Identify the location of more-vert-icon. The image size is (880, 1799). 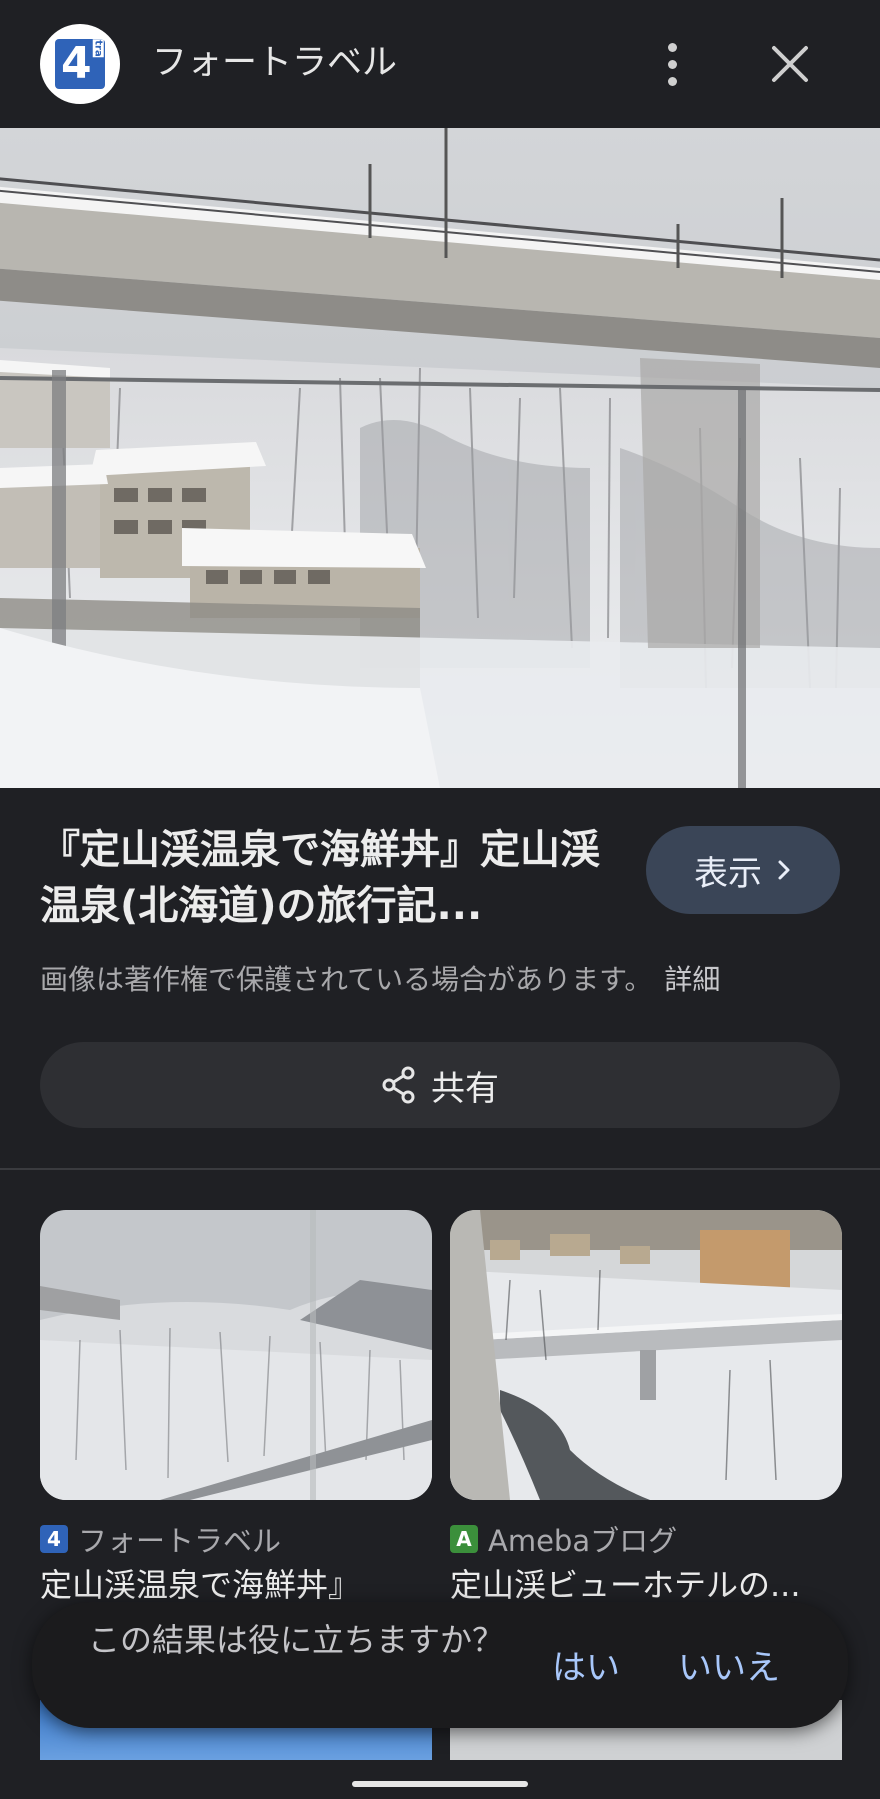
(672, 64).